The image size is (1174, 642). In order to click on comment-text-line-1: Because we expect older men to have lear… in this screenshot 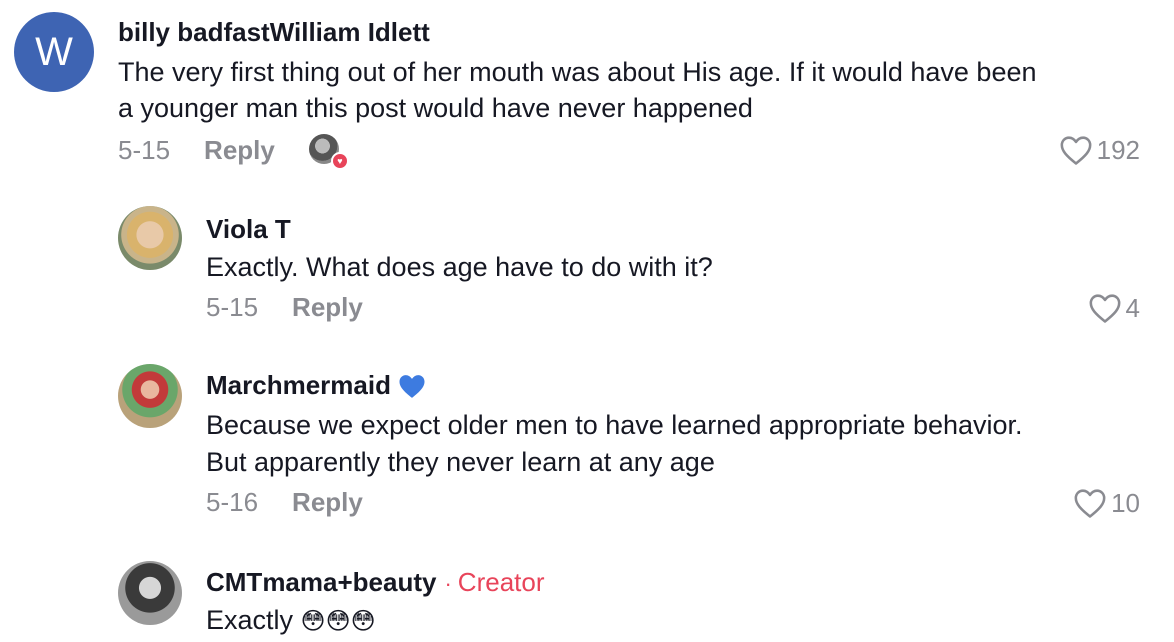, I will do `click(614, 425)`.